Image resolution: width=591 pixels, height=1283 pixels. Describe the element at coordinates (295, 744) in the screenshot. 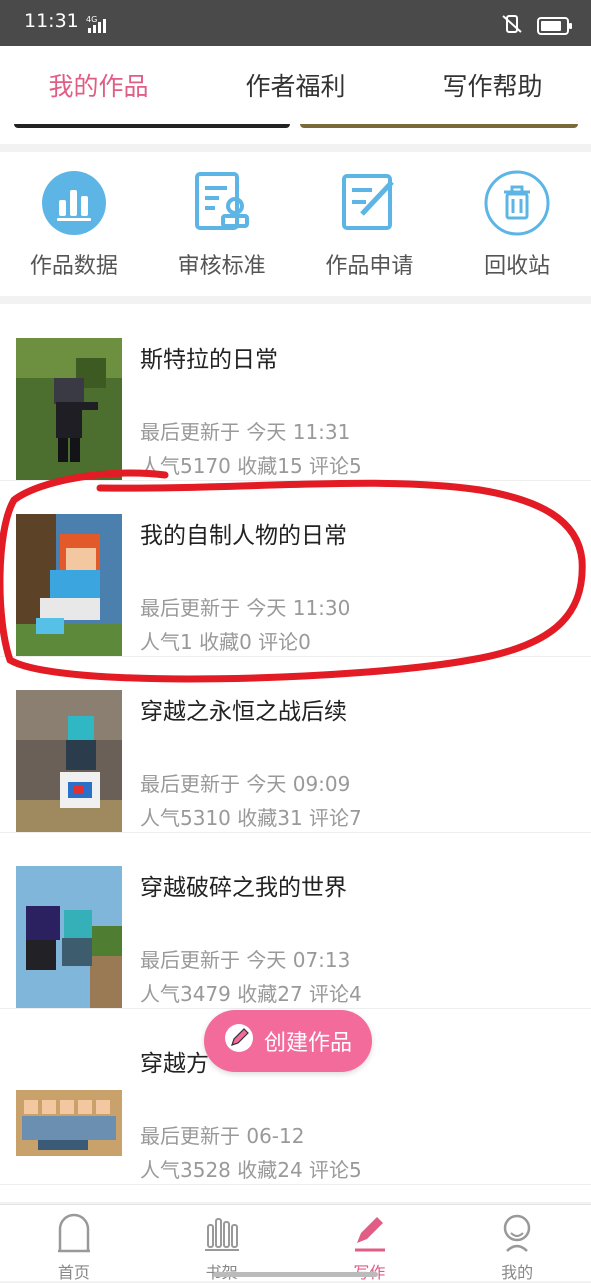

I see `work-item: 穿越之永恒之战后续 最后更新于 今天 09:09 人气5310 收藏31 评论7` at that location.